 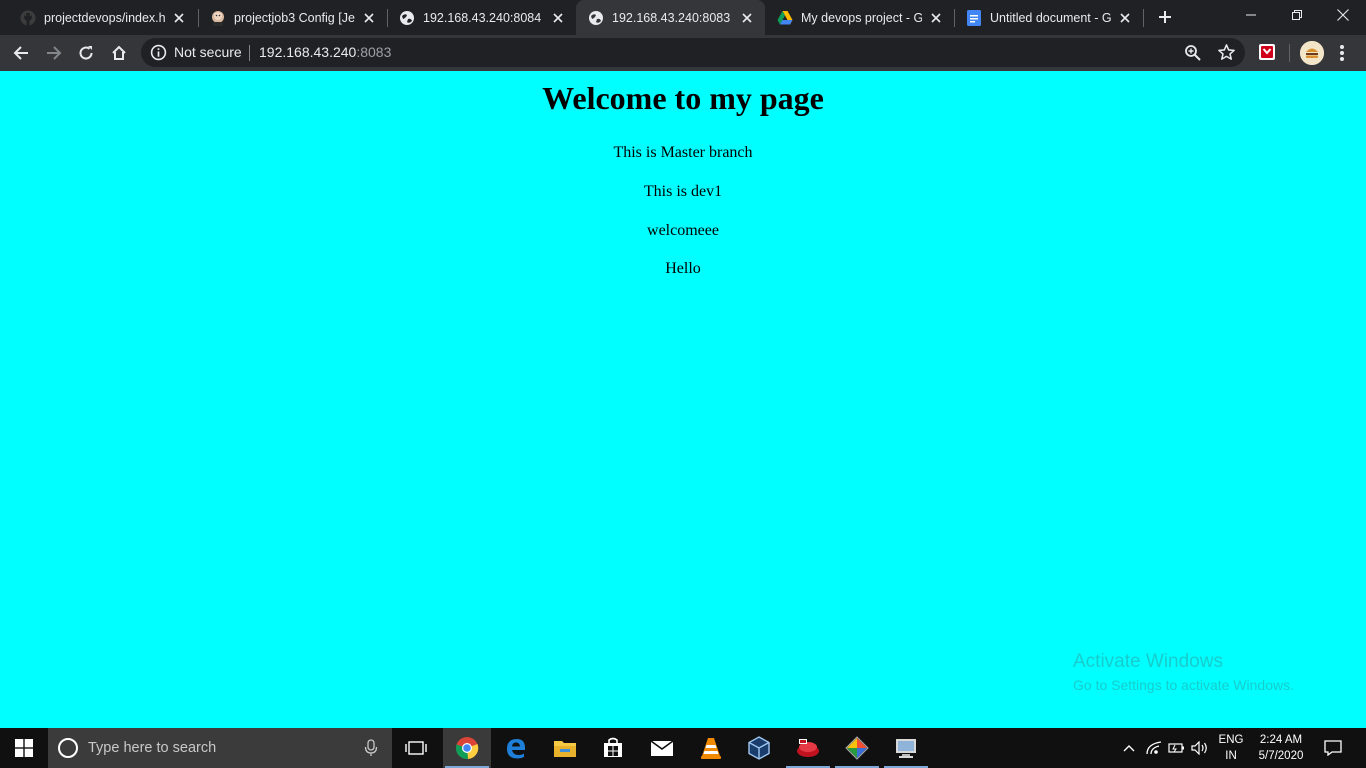 I want to click on mail-icon, so click(x=662, y=748).